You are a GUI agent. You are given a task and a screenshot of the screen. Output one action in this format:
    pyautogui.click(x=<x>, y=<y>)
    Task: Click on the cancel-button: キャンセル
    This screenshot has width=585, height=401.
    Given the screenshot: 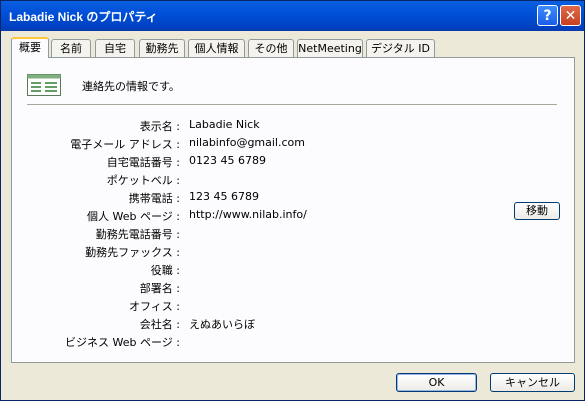 What is the action you would take?
    pyautogui.click(x=532, y=382)
    